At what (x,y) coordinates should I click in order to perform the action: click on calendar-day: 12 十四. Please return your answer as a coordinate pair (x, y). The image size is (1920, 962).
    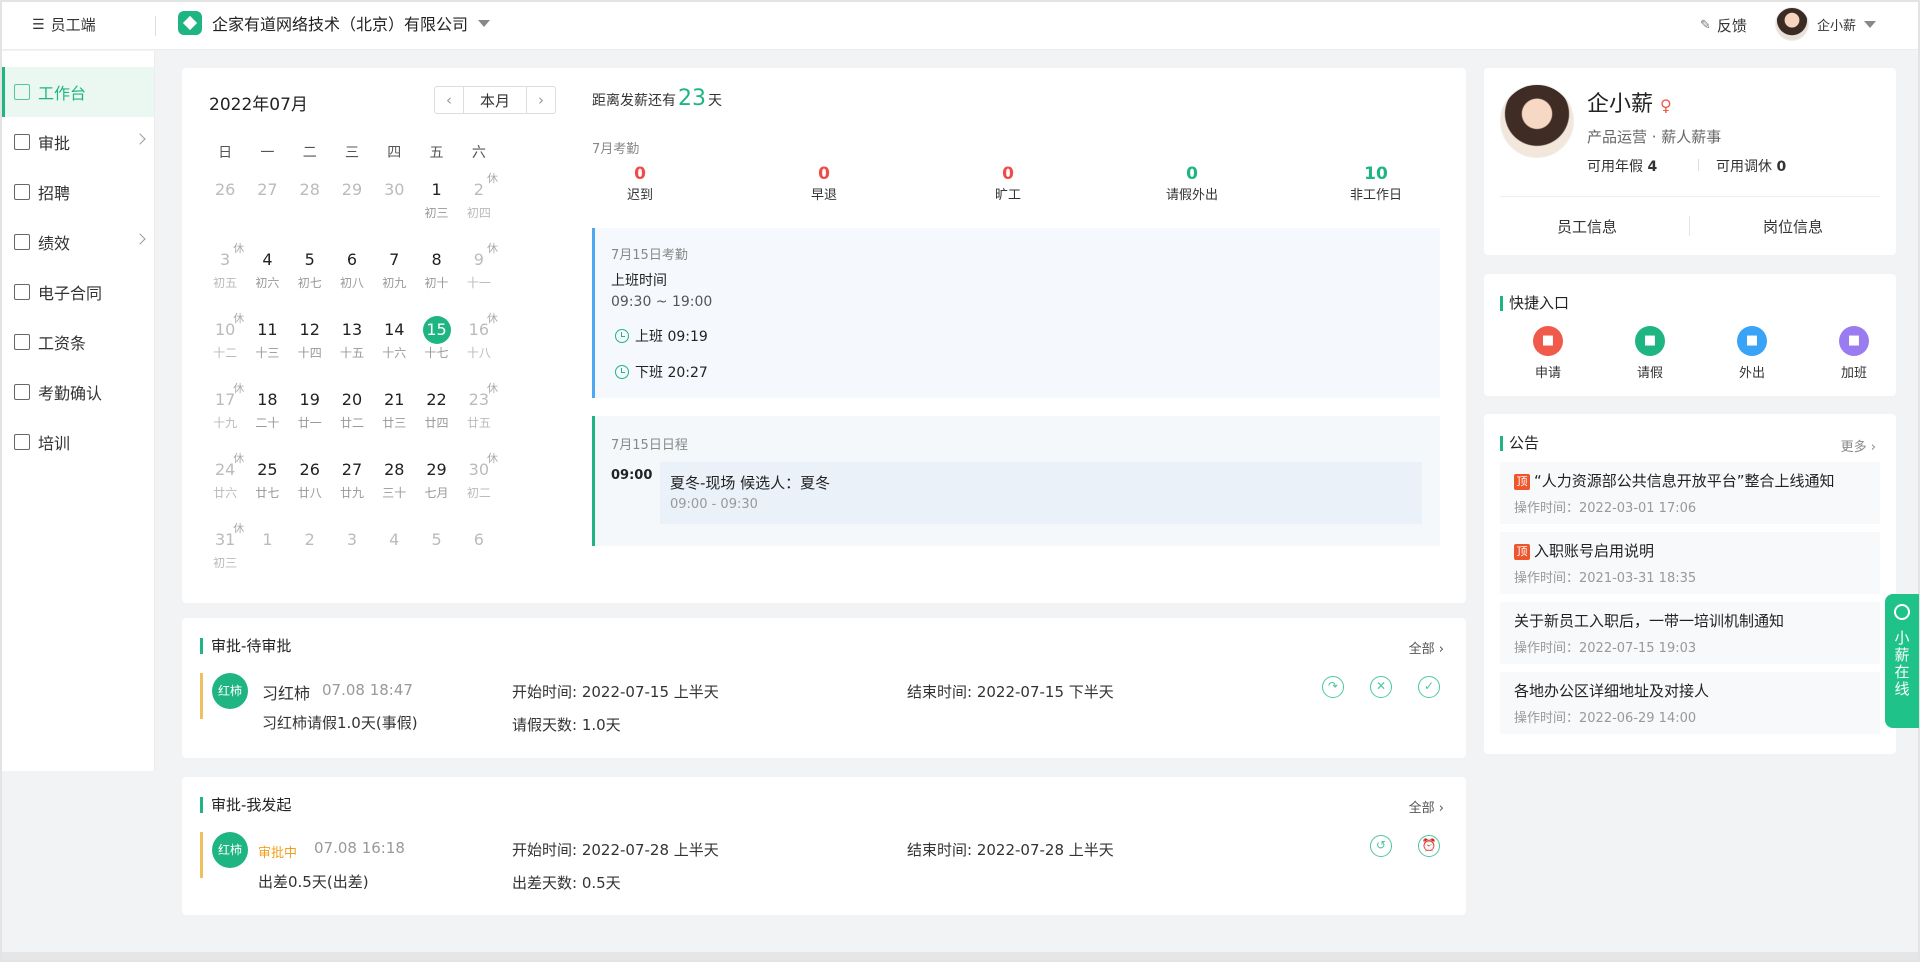
    Looking at the image, I should click on (310, 351).